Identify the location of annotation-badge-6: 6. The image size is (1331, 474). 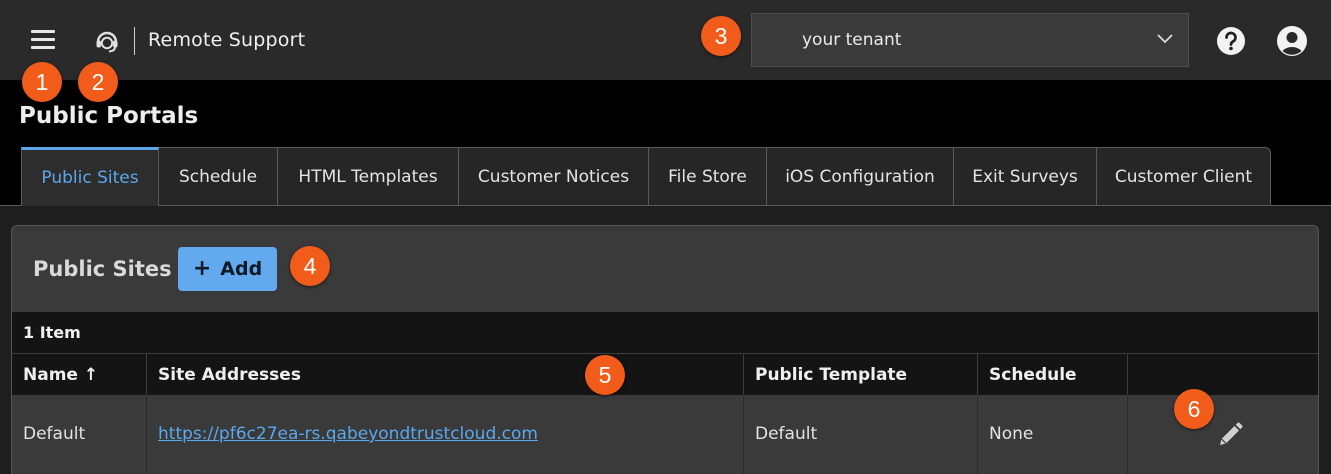
(1194, 409).